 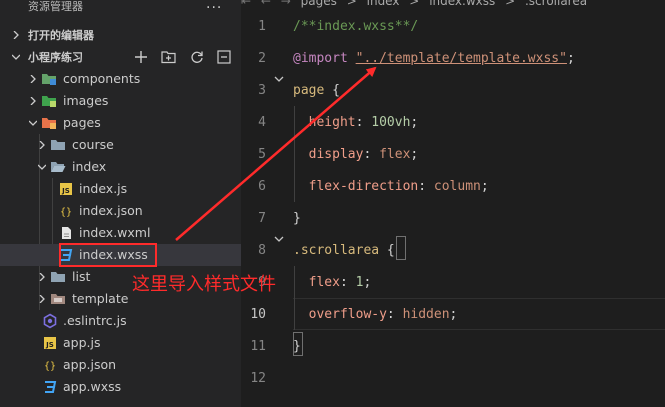 I want to click on tree-item-label: index, so click(x=89, y=166).